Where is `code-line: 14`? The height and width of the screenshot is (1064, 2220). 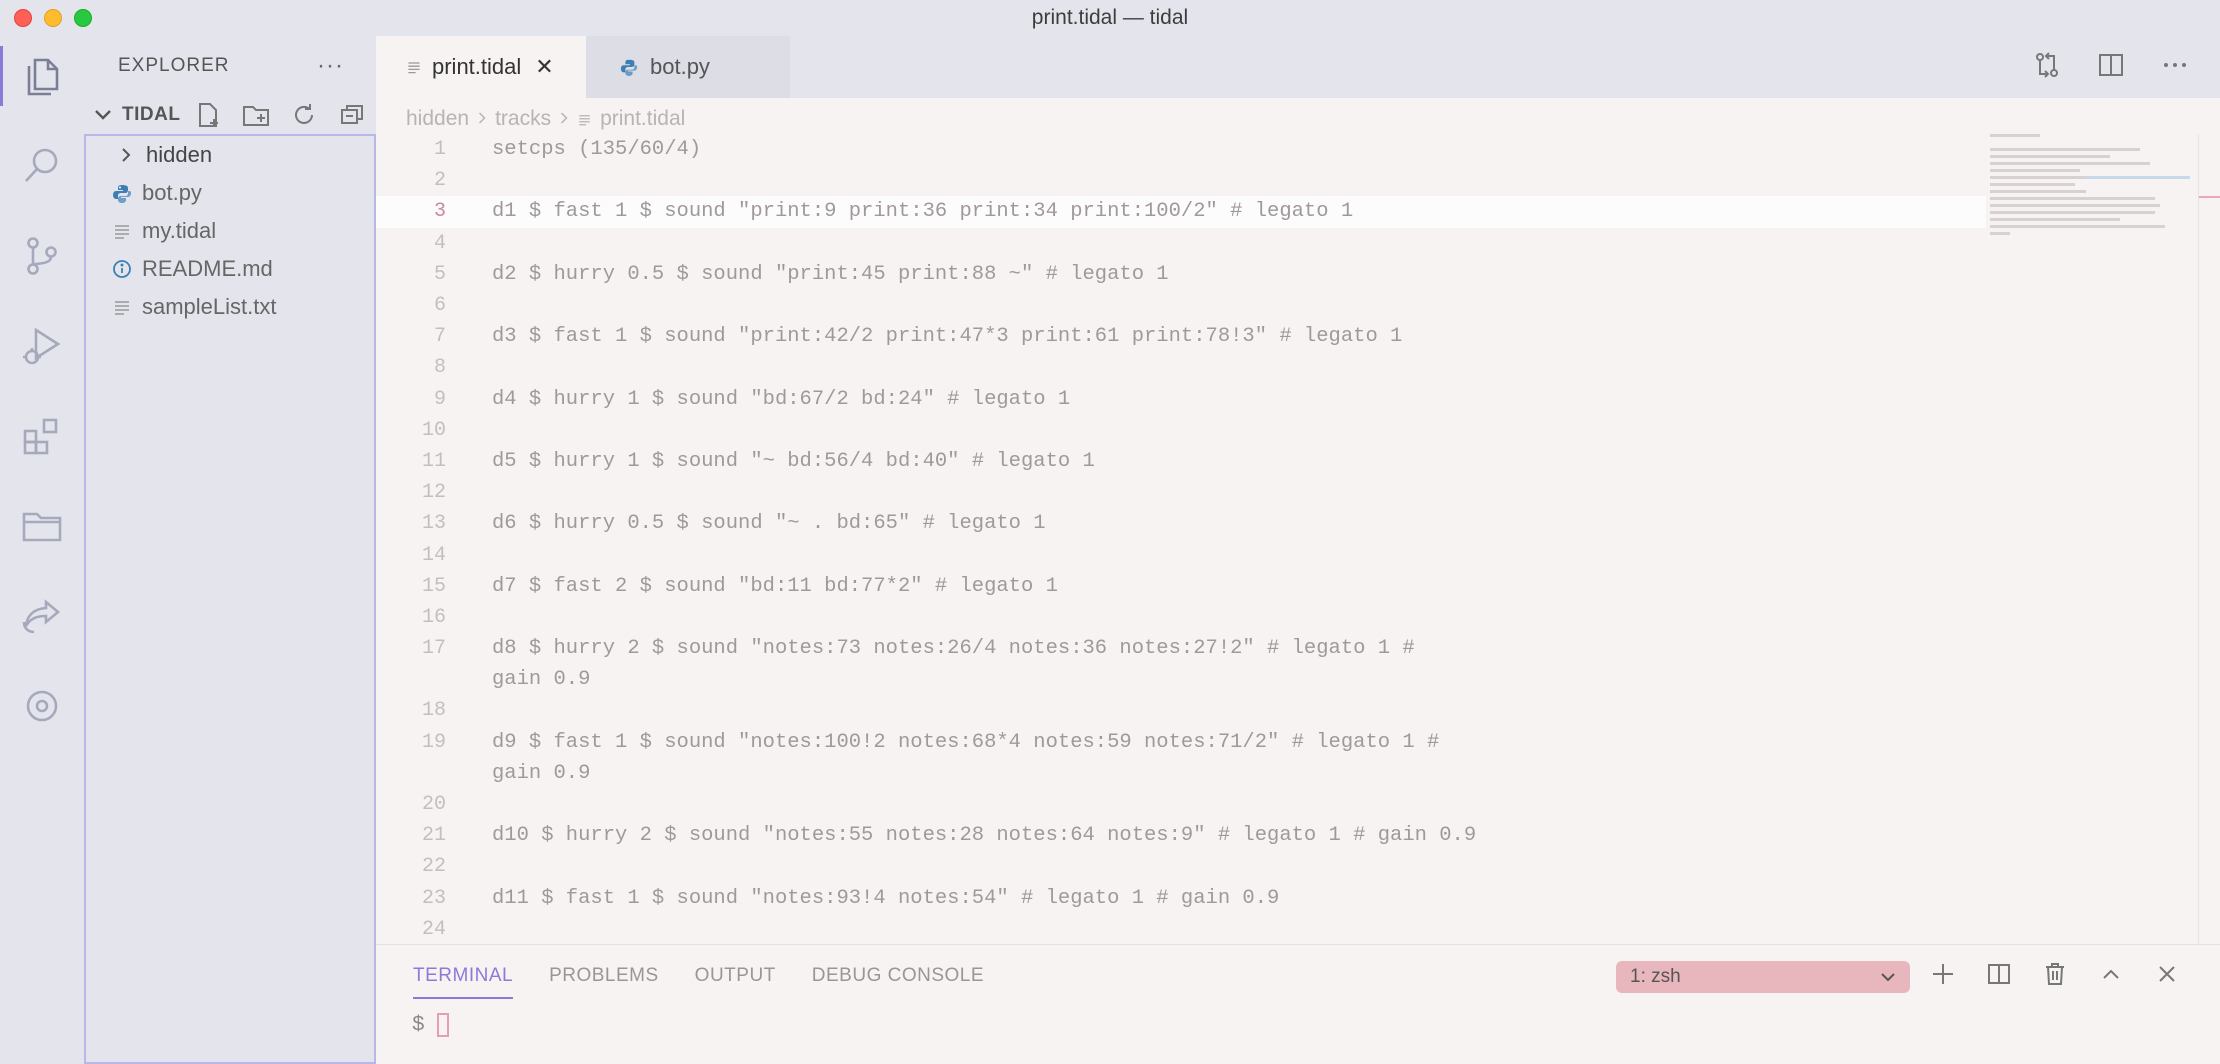 code-line: 14 is located at coordinates (1181, 554).